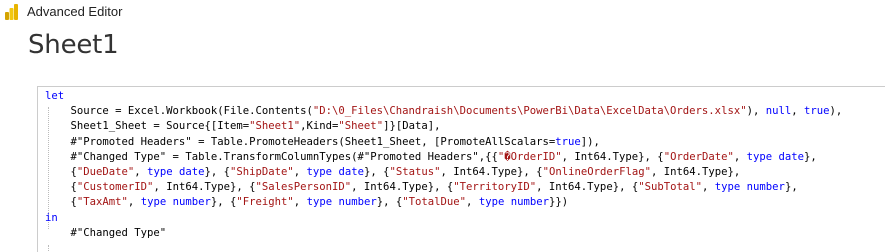 The height and width of the screenshot is (252, 885). What do you see at coordinates (698, 156) in the screenshot?
I see `string-token: "OrderDate"` at bounding box center [698, 156].